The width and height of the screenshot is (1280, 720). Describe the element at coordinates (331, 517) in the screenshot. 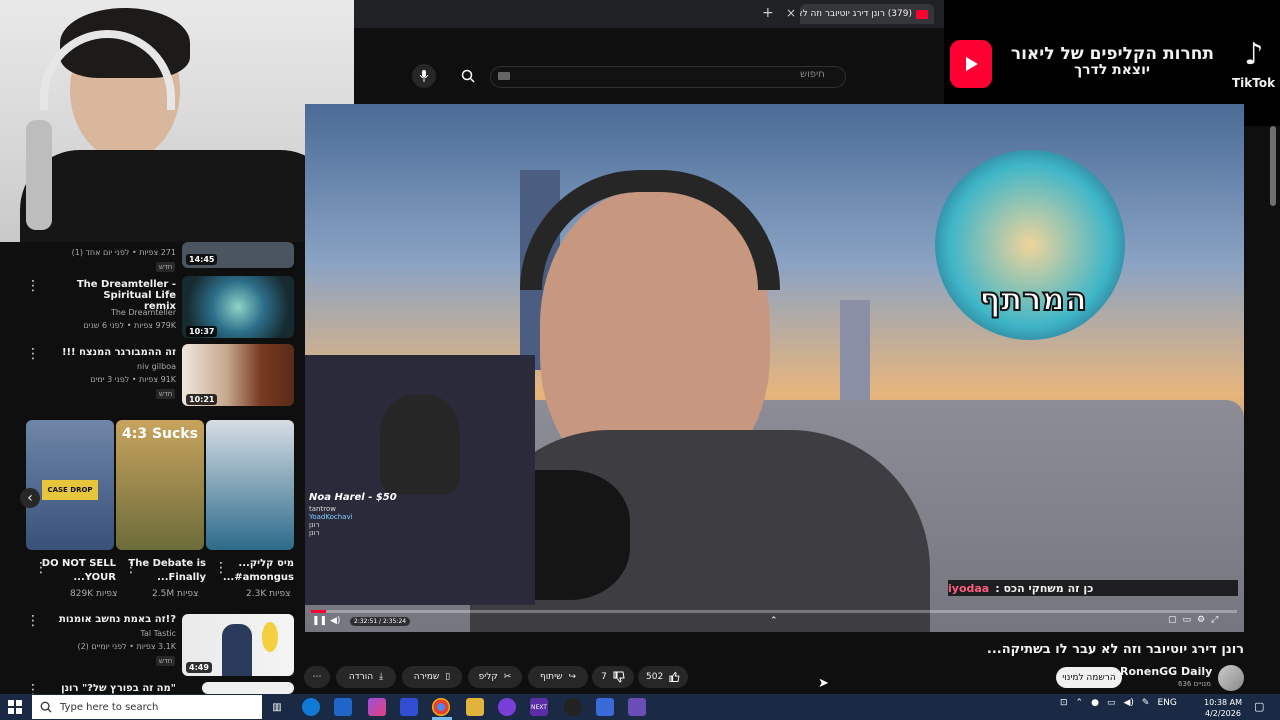

I see `chat-line: YoadKochavi` at that location.